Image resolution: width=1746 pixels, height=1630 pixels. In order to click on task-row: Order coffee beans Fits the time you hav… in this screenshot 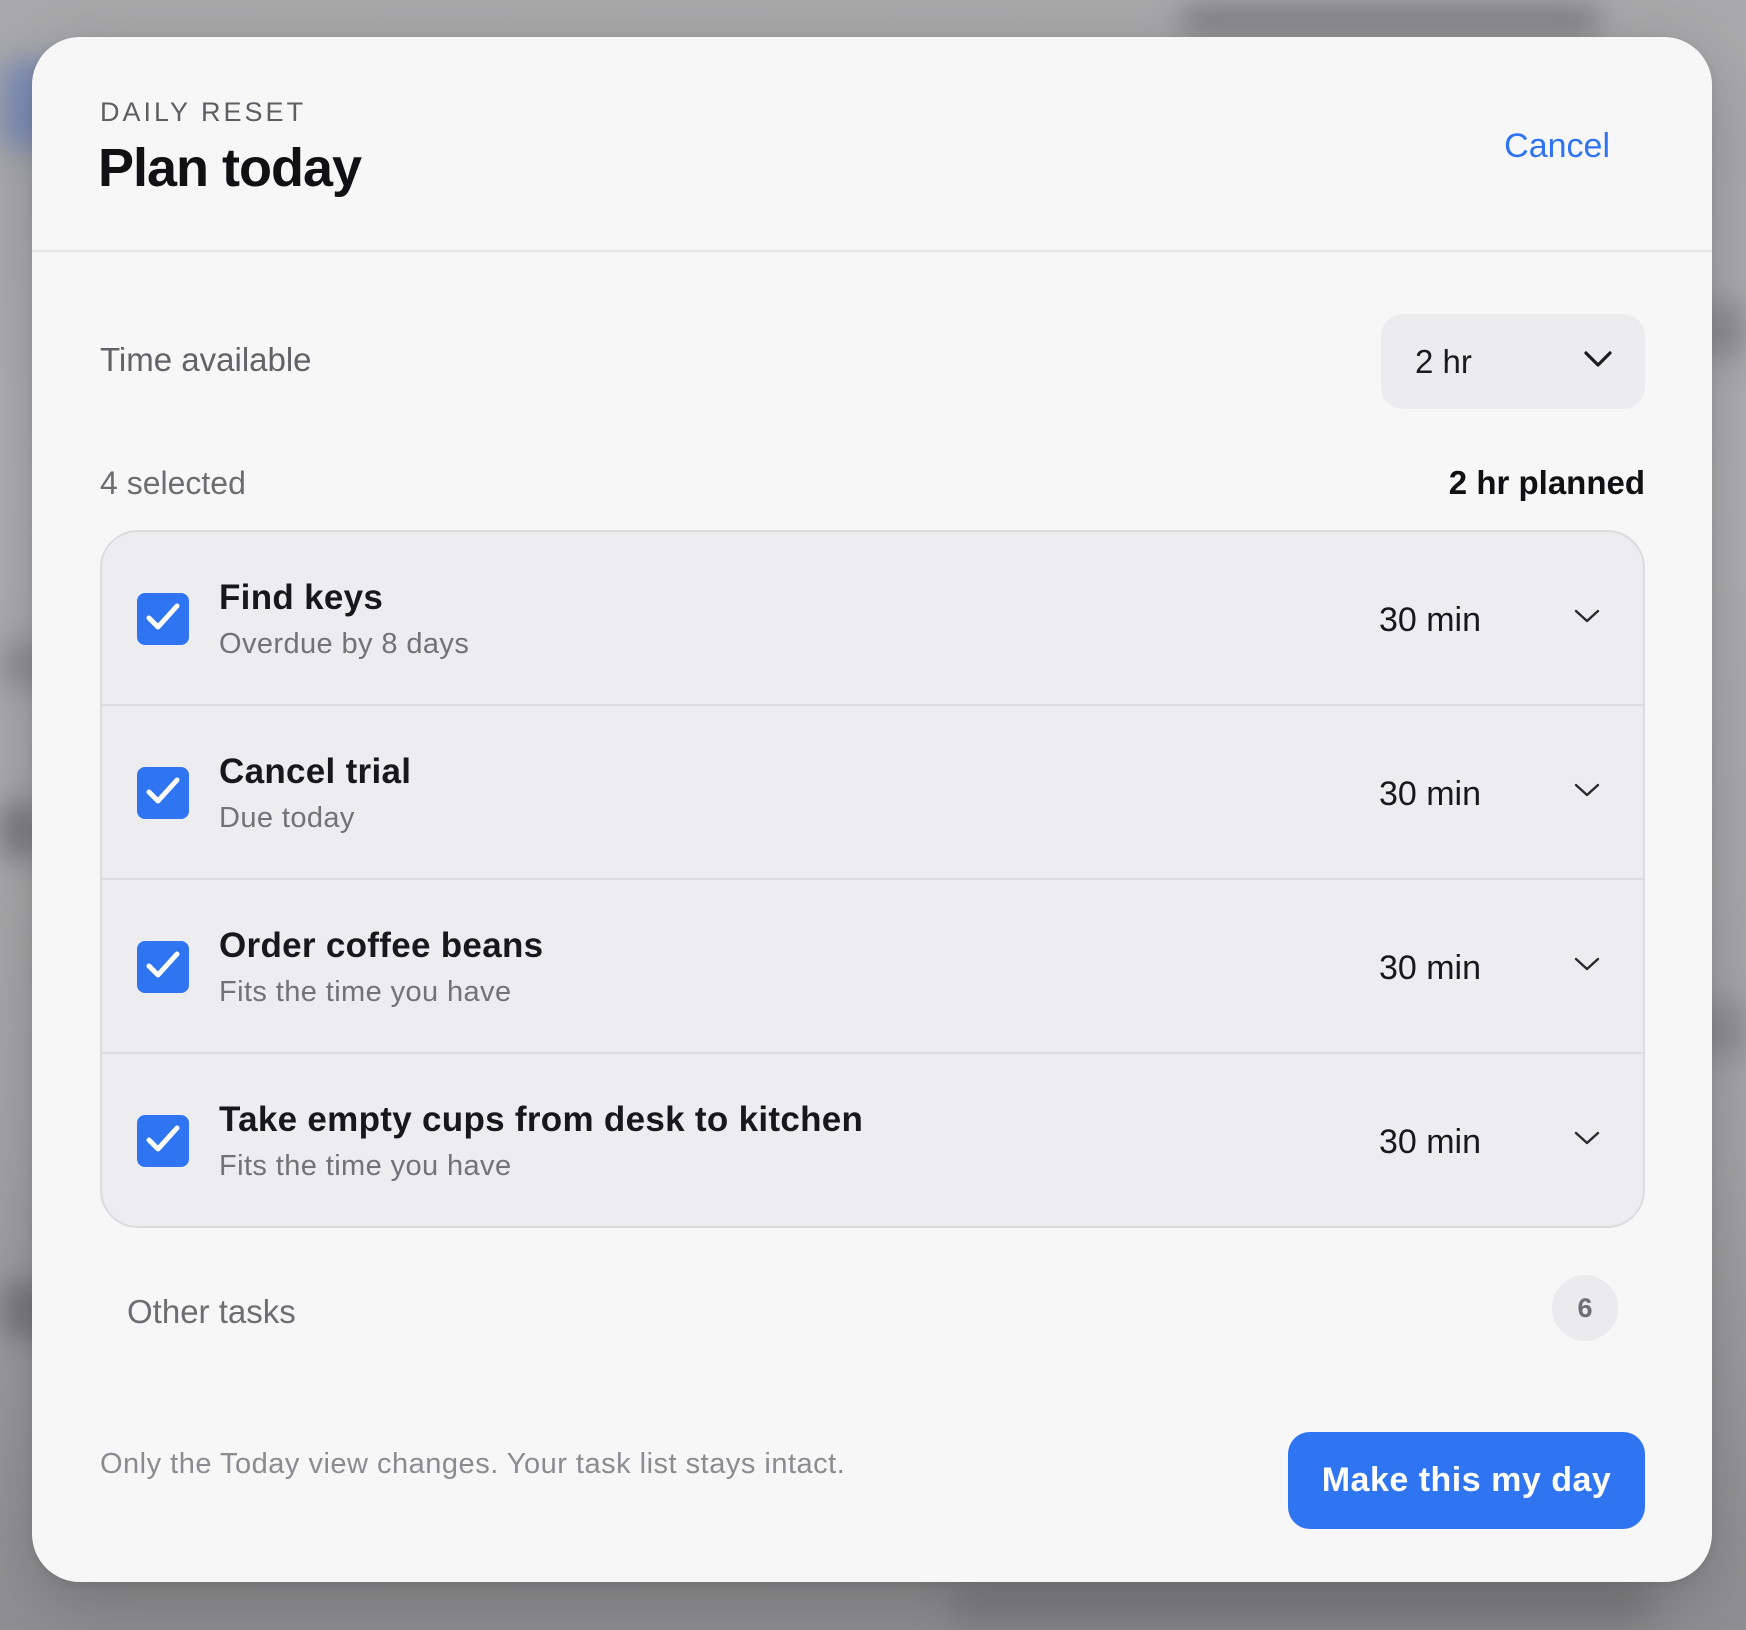, I will do `click(872, 967)`.